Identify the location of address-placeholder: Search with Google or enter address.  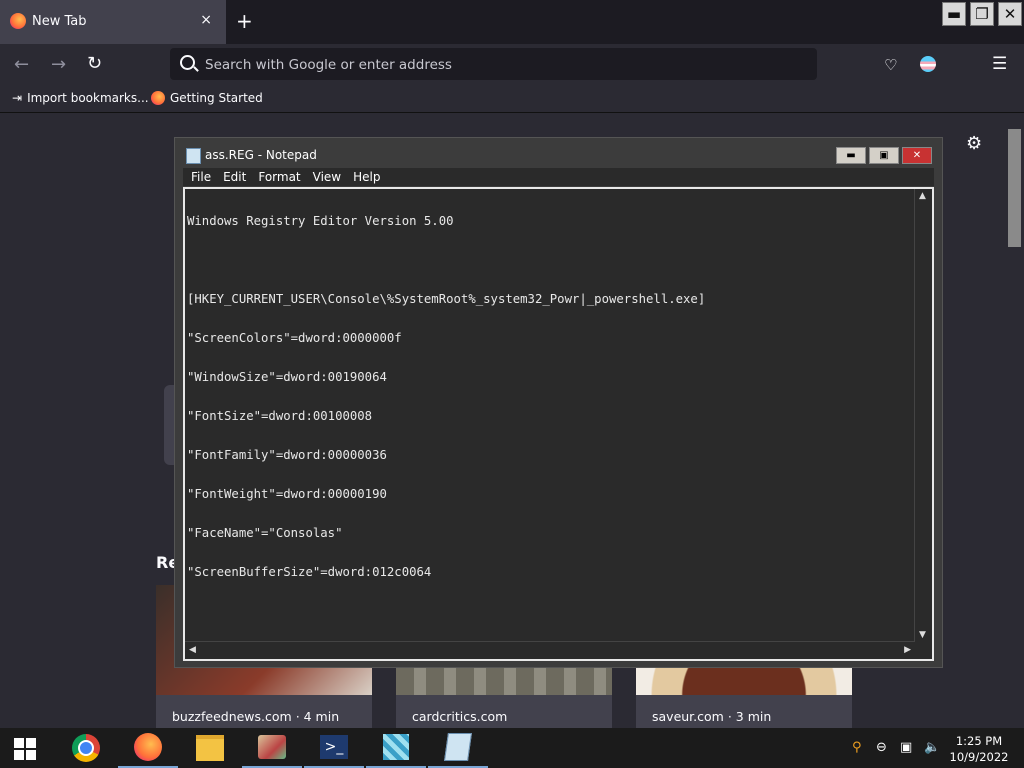
(328, 65).